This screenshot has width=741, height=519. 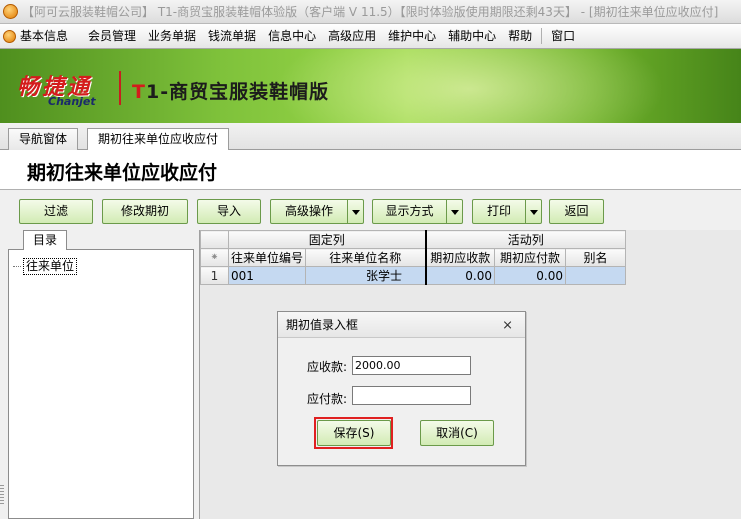 I want to click on directory-panel: 目录 往来单位, so click(x=101, y=374).